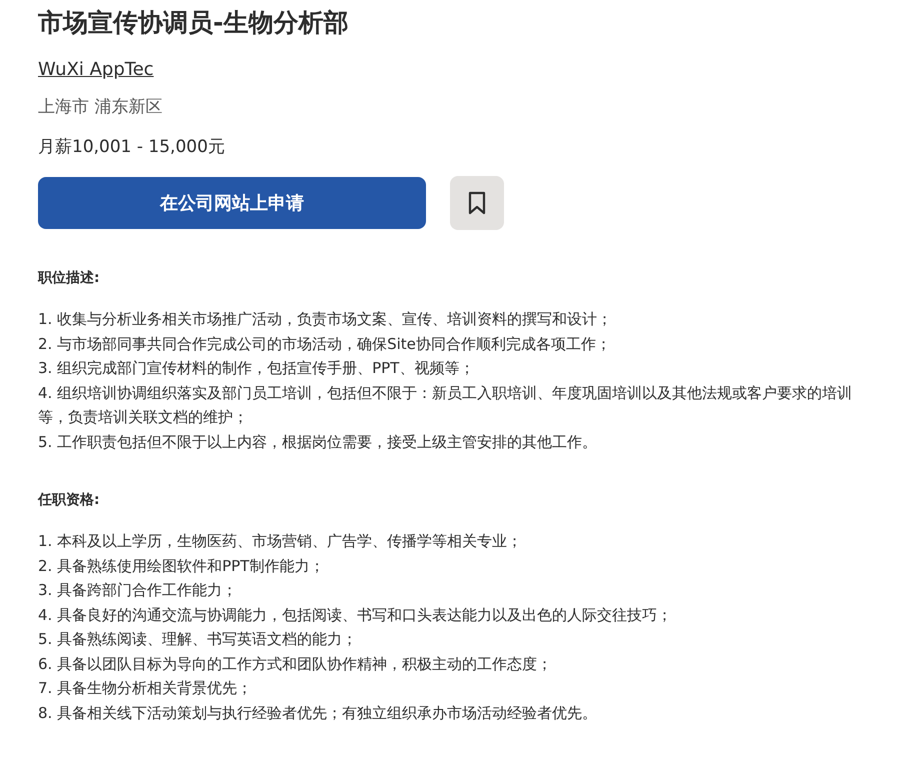  What do you see at coordinates (146, 688) in the screenshot?
I see `list-item-text: 7. 具备生物分析相关背景优先；` at bounding box center [146, 688].